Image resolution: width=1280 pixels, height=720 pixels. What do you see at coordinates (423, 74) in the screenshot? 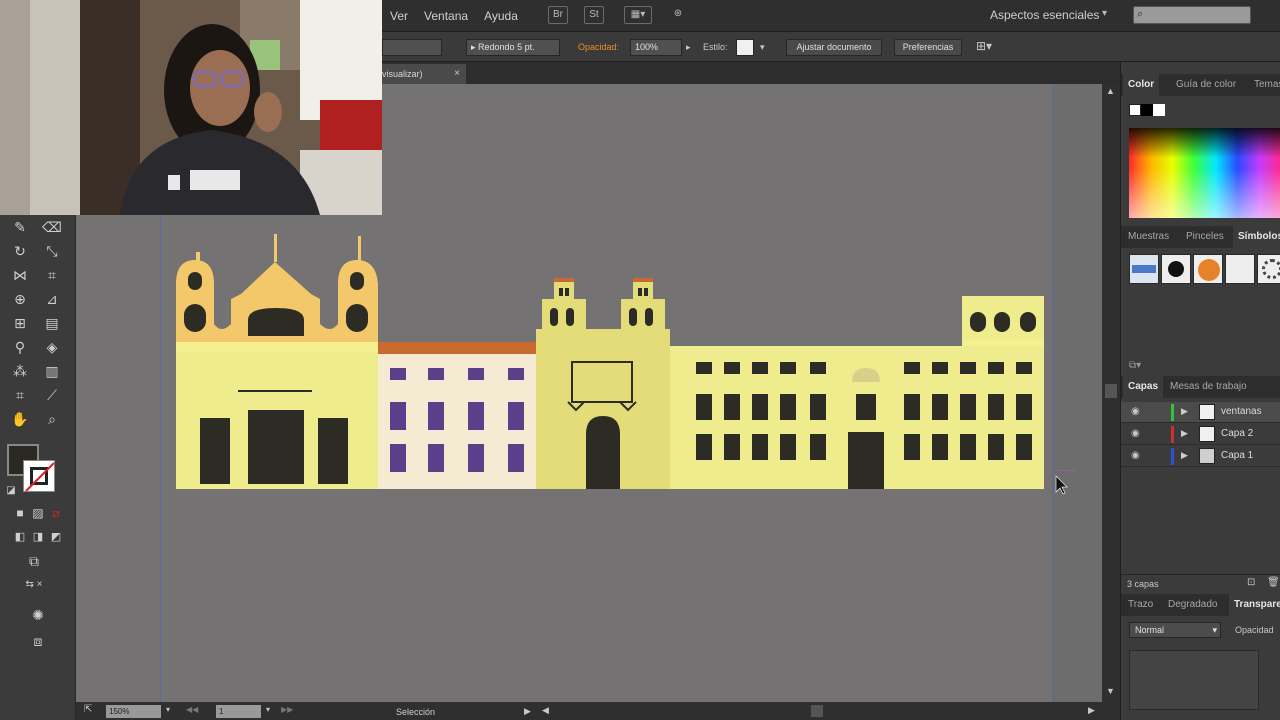
I see `document-tab: visualizar) ×` at bounding box center [423, 74].